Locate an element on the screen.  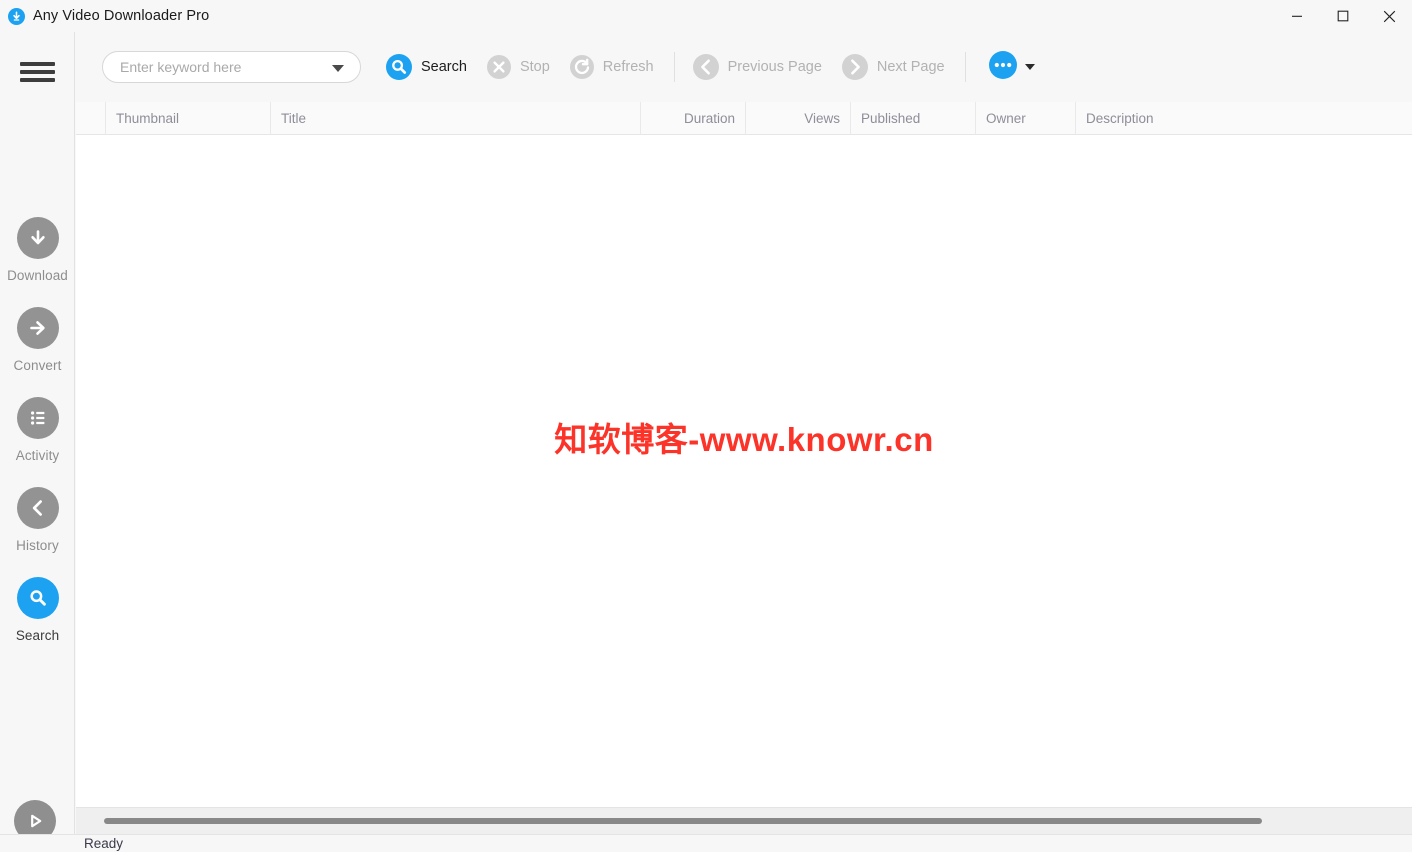
arrow-right-icon is located at coordinates (37, 328).